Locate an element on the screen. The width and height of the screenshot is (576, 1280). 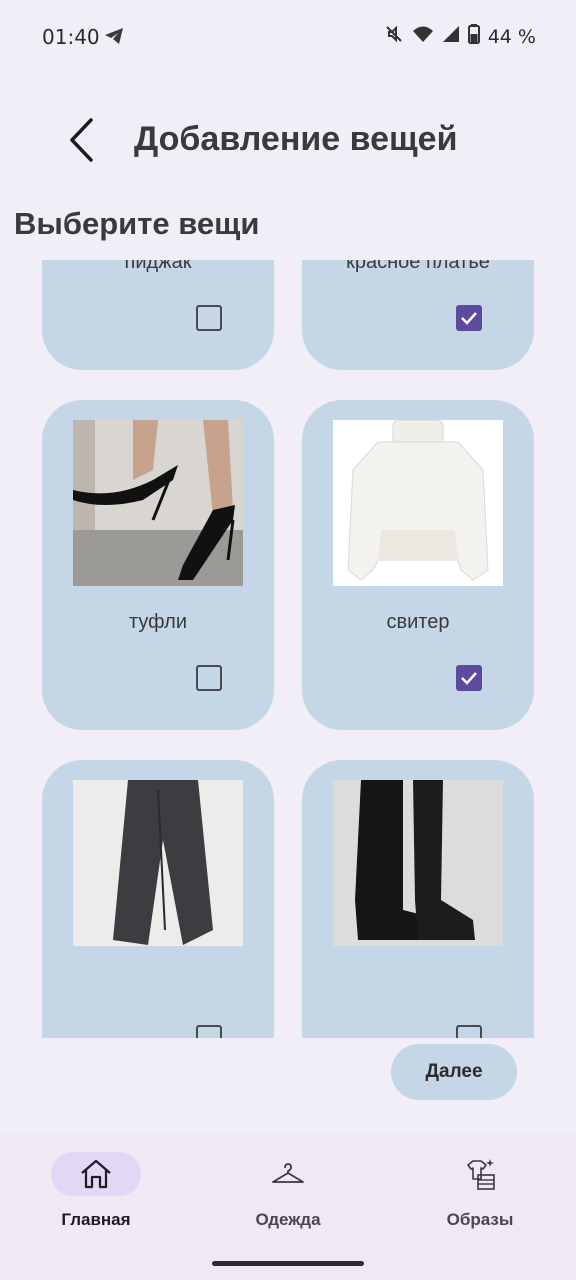
status-bar: 01:40 44 % is located at coordinates (288, 36).